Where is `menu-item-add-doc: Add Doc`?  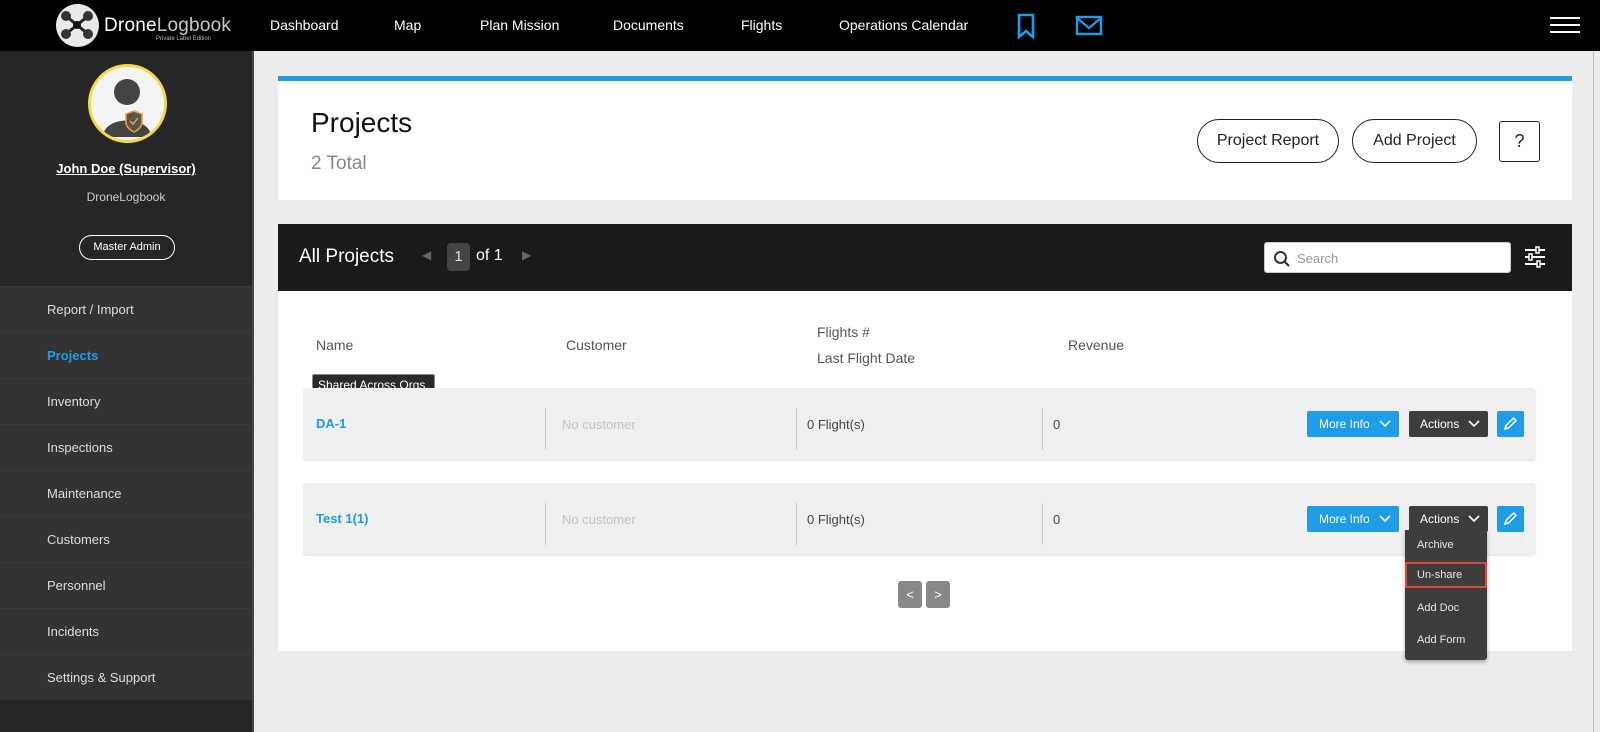
menu-item-add-doc: Add Doc is located at coordinates (1446, 608).